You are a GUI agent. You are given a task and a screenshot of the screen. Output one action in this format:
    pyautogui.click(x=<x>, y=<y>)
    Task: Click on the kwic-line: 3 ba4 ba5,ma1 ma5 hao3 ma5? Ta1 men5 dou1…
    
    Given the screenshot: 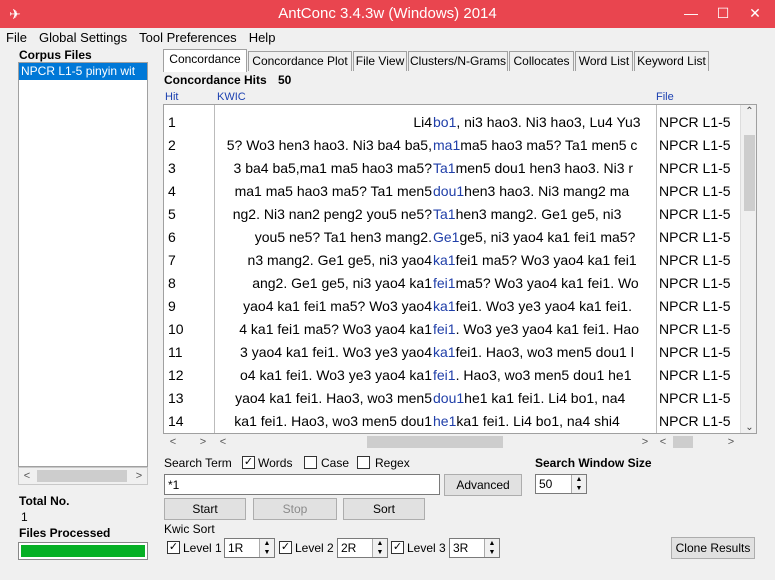 What is the action you would take?
    pyautogui.click(x=435, y=168)
    